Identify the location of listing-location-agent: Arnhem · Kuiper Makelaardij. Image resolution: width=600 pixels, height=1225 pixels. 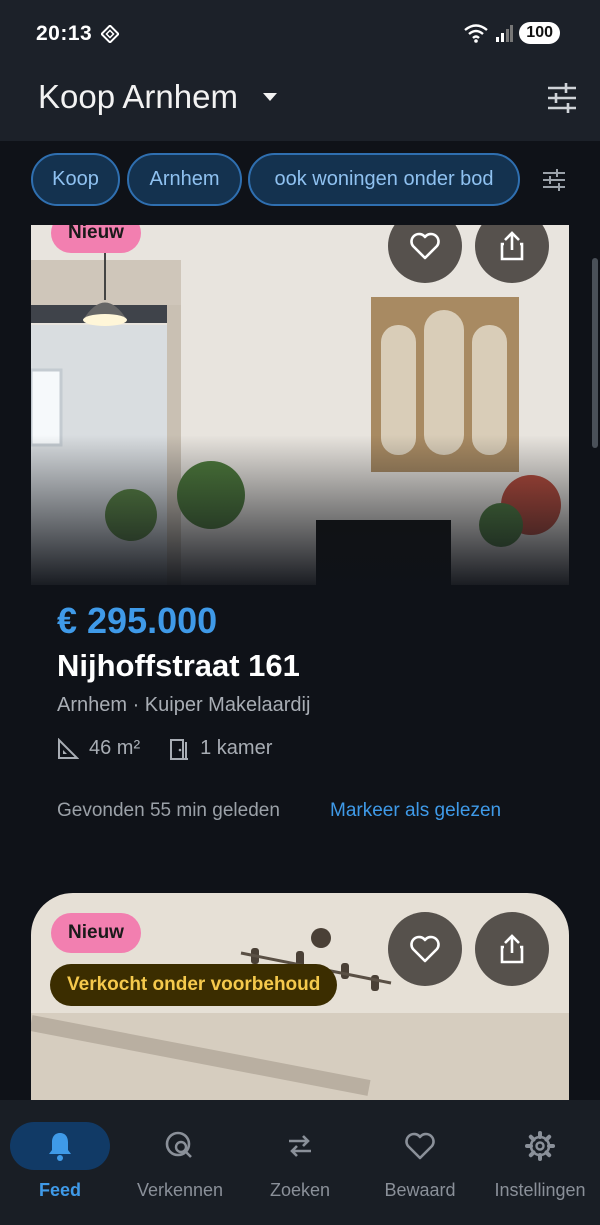
(184, 705).